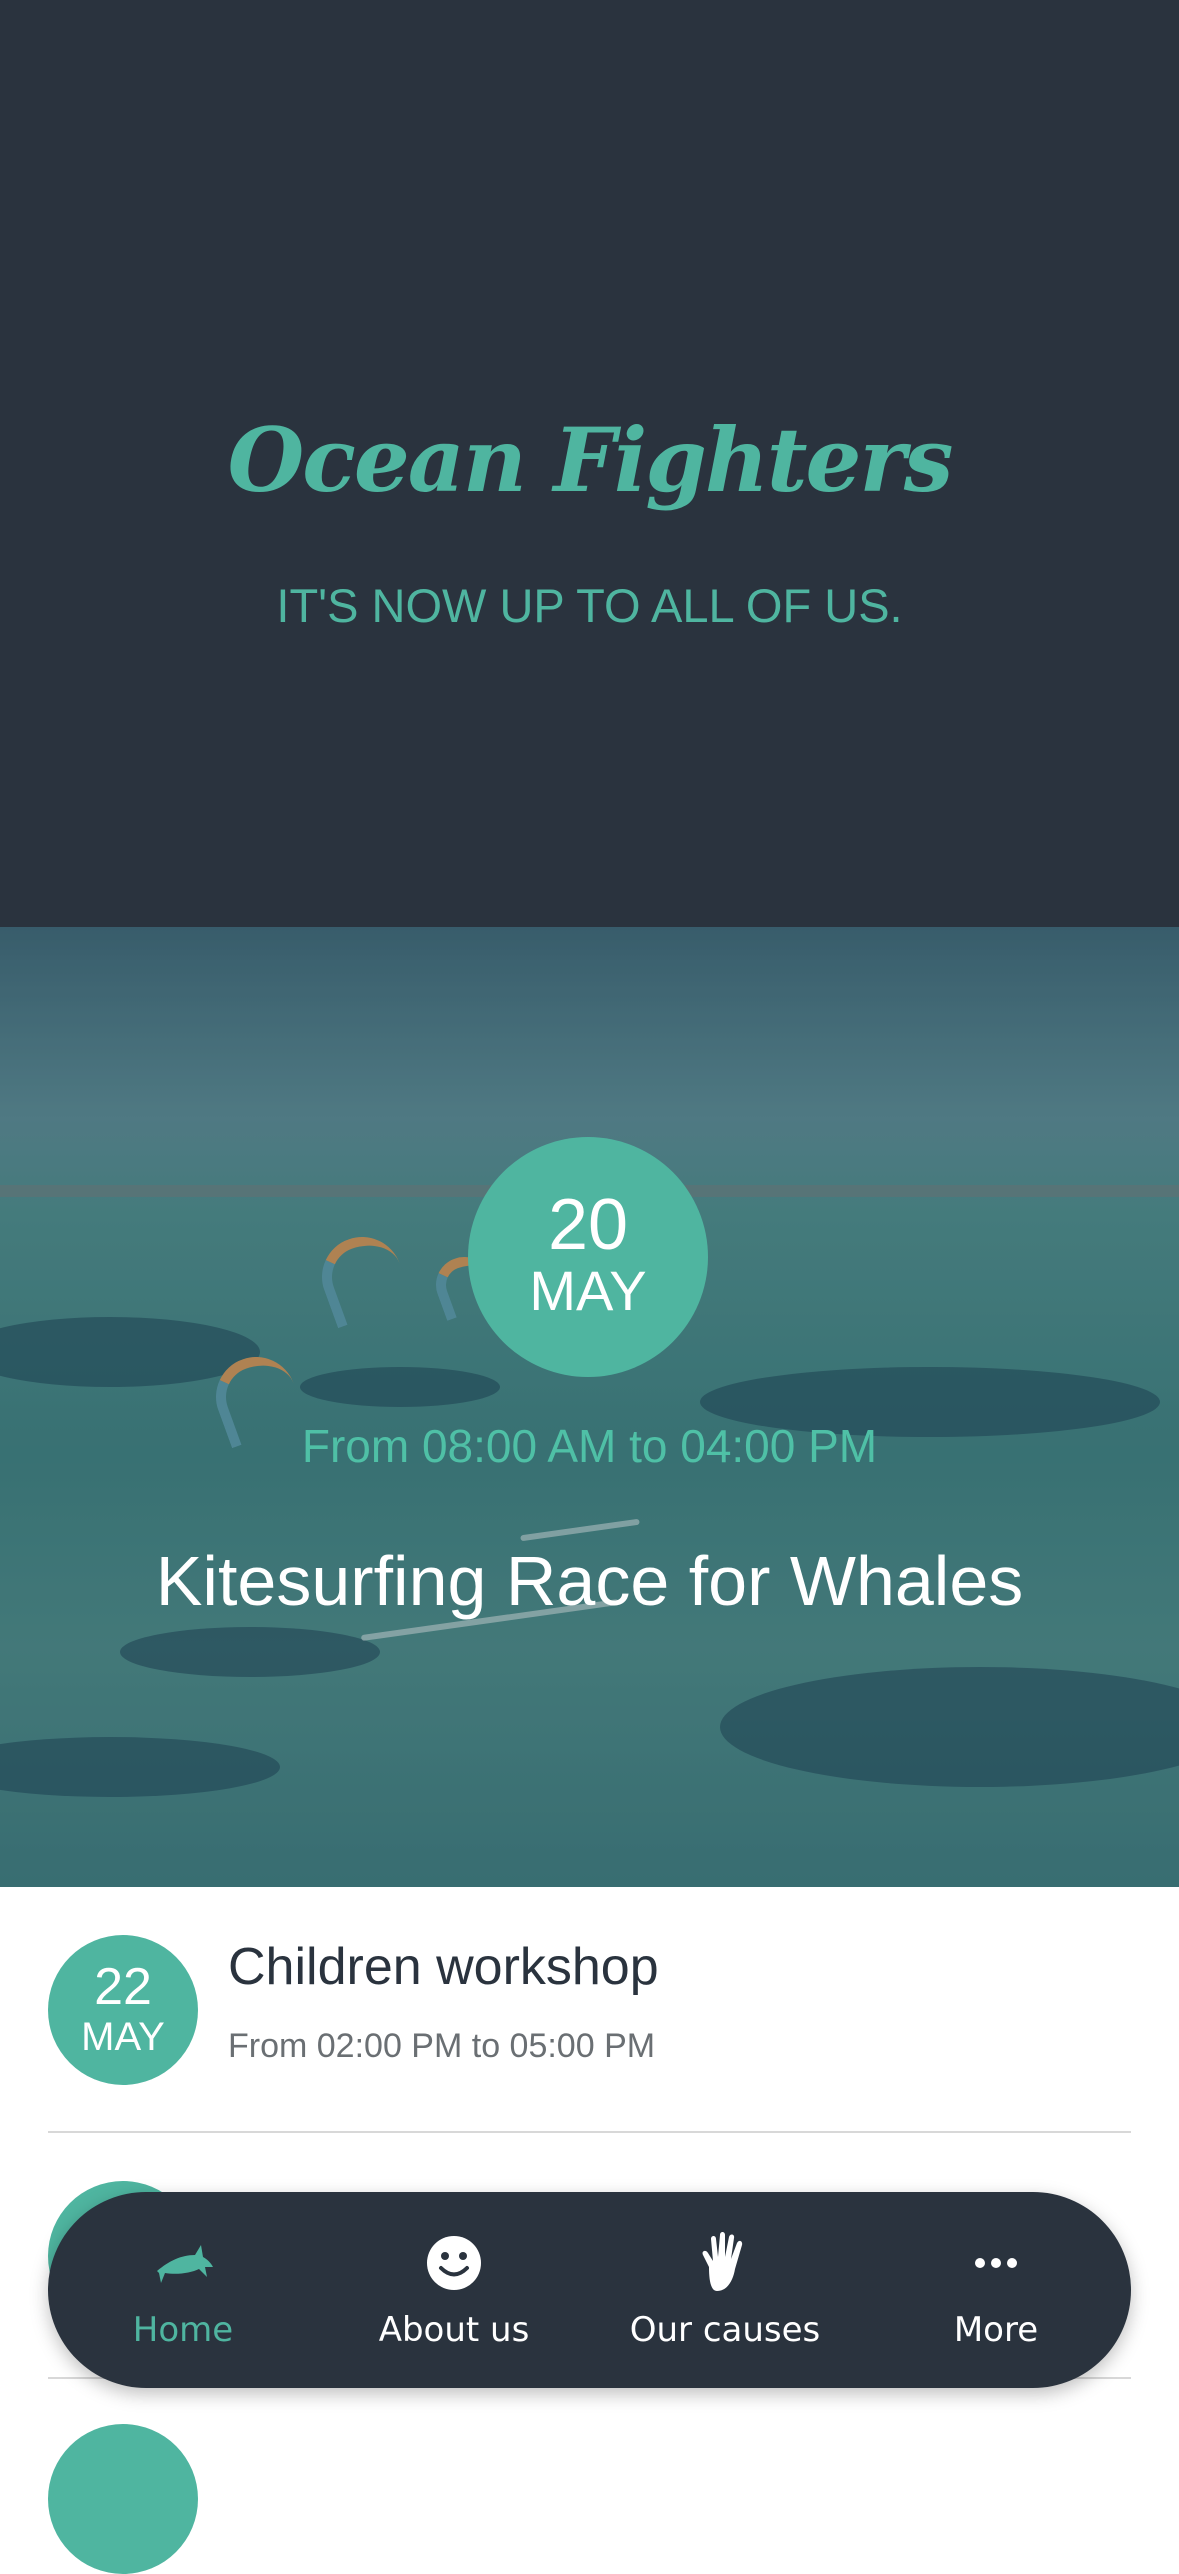 Image resolution: width=1179 pixels, height=2574 pixels. I want to click on featured-date-badge: 20 MAY, so click(588, 1257).